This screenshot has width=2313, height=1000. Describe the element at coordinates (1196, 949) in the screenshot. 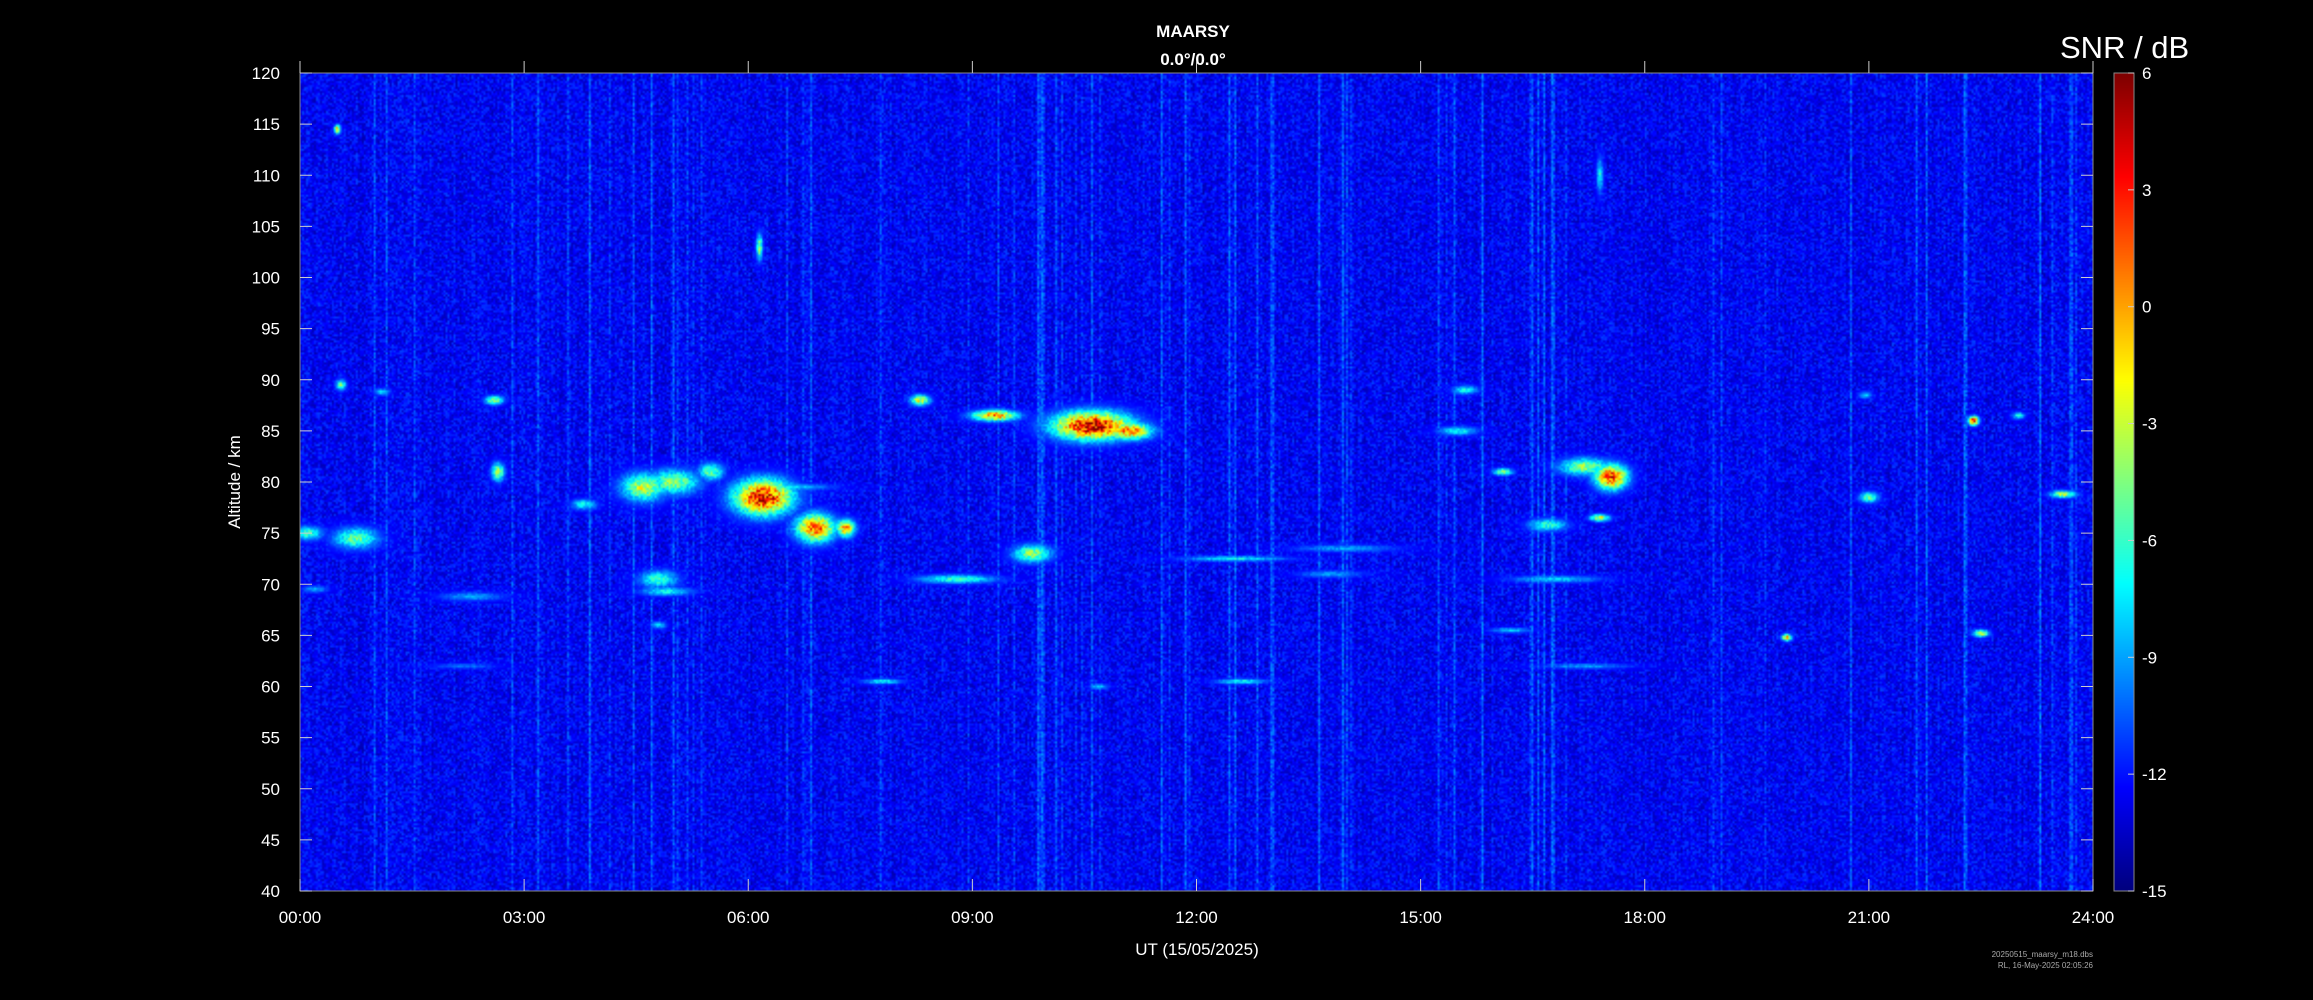

I see `x-axis-label: UT (15/05/2025)` at that location.